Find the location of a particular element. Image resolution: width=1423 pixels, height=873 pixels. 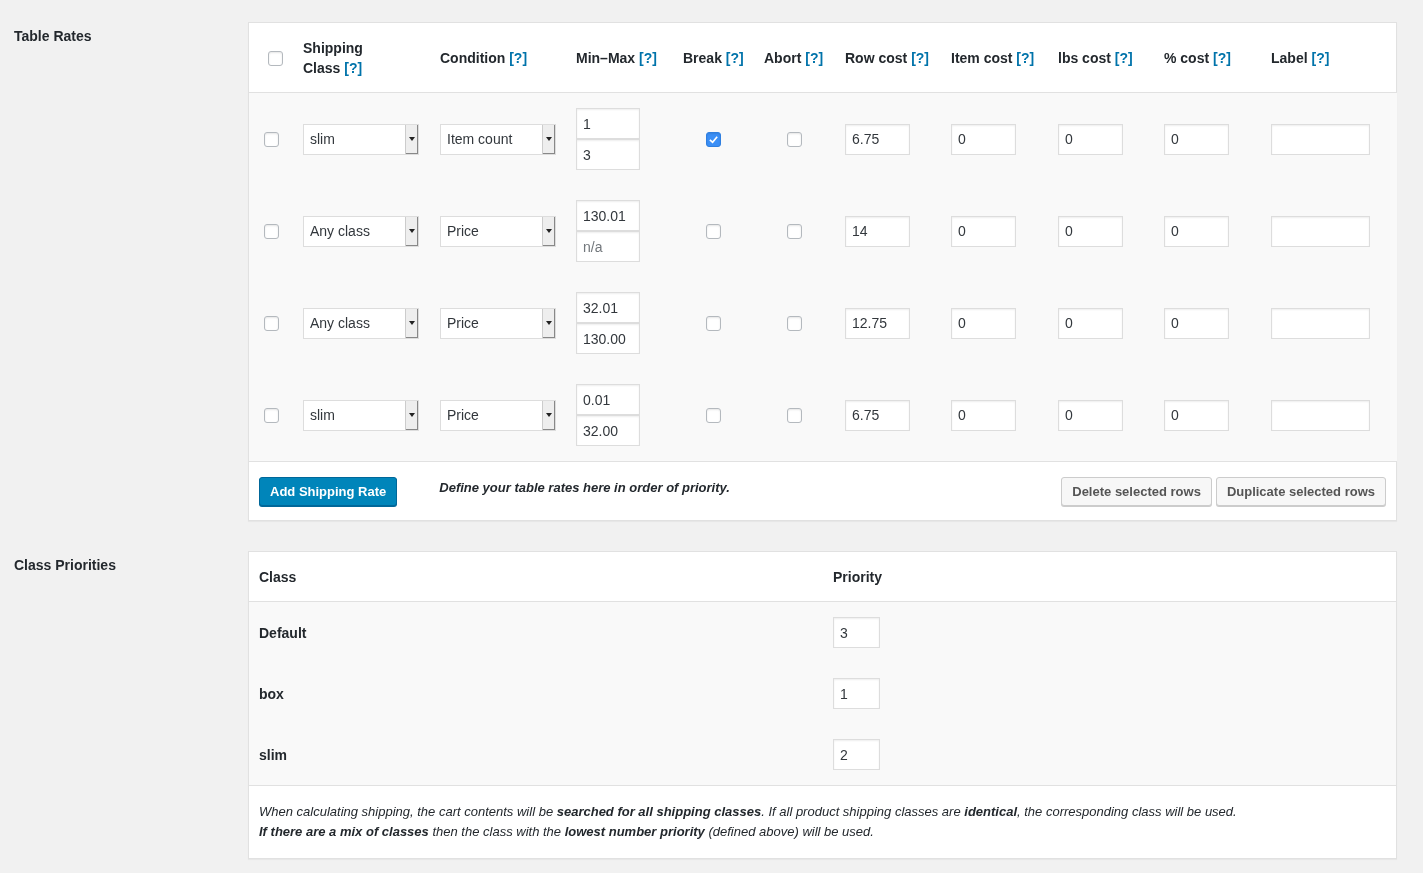

help-text: If there are a mix of classes then the class with the lowest number priority (defined above) will be used. is located at coordinates (567, 832).